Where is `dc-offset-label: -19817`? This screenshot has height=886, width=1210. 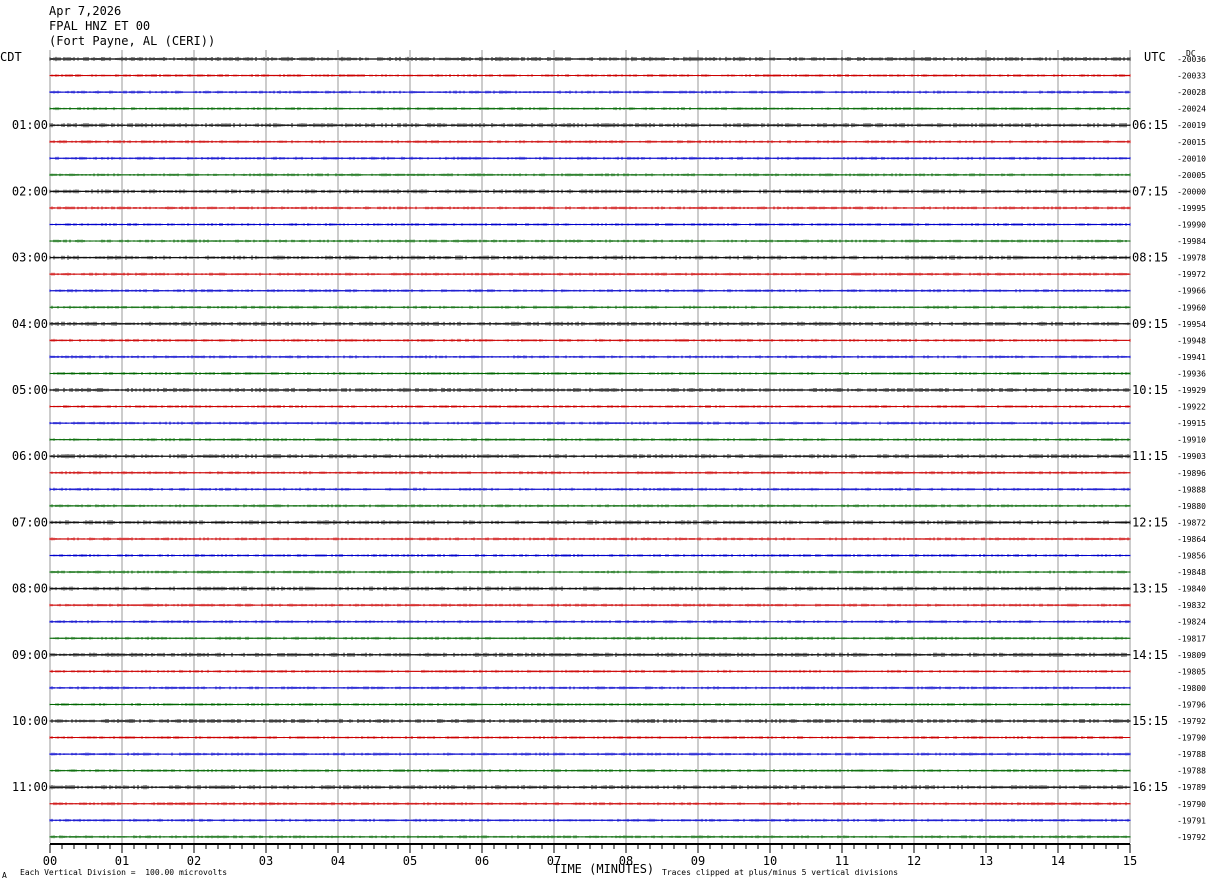 dc-offset-label: -19817 is located at coordinates (1191, 638).